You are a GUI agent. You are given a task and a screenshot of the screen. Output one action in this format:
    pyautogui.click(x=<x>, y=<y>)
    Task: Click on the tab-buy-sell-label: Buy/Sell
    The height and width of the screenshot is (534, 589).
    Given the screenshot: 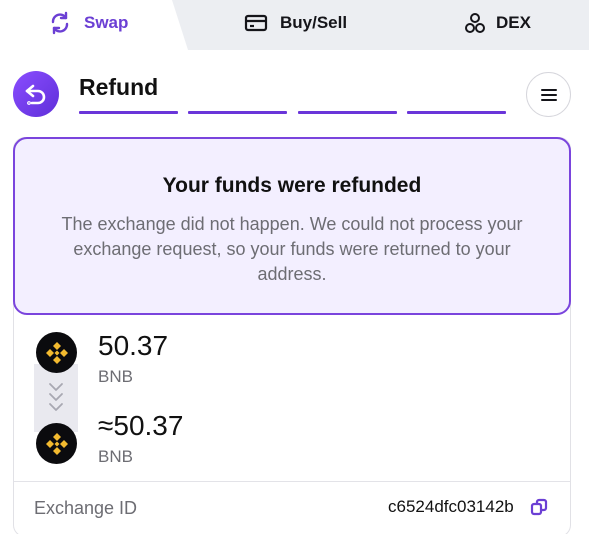 What is the action you would take?
    pyautogui.click(x=314, y=22)
    